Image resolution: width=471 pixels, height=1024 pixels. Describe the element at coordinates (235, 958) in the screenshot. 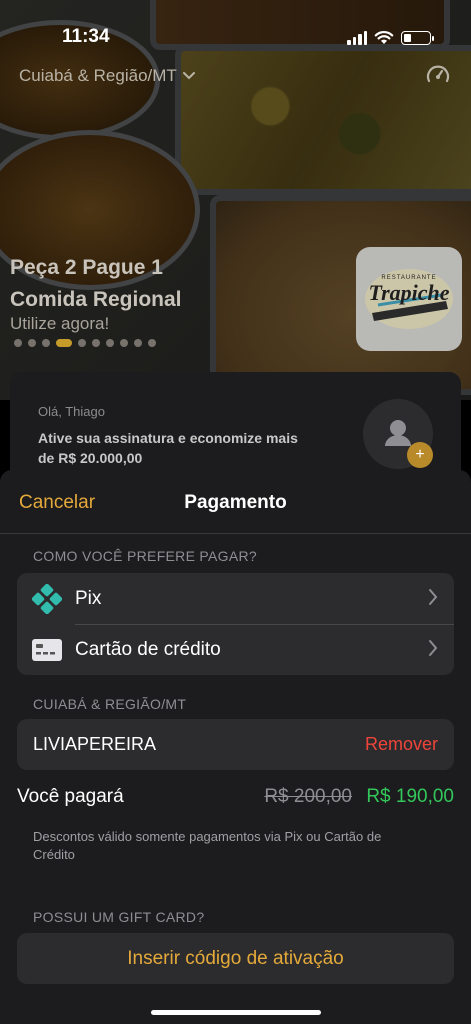

I see `insert-activation-code-button: Inserir código de ativação` at that location.